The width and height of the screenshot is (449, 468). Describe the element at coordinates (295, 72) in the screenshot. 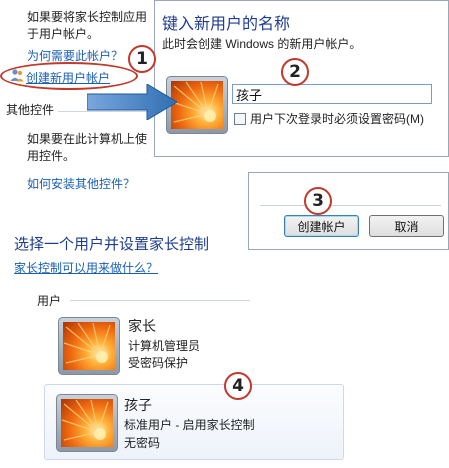

I see `step-badge-2: 2` at that location.